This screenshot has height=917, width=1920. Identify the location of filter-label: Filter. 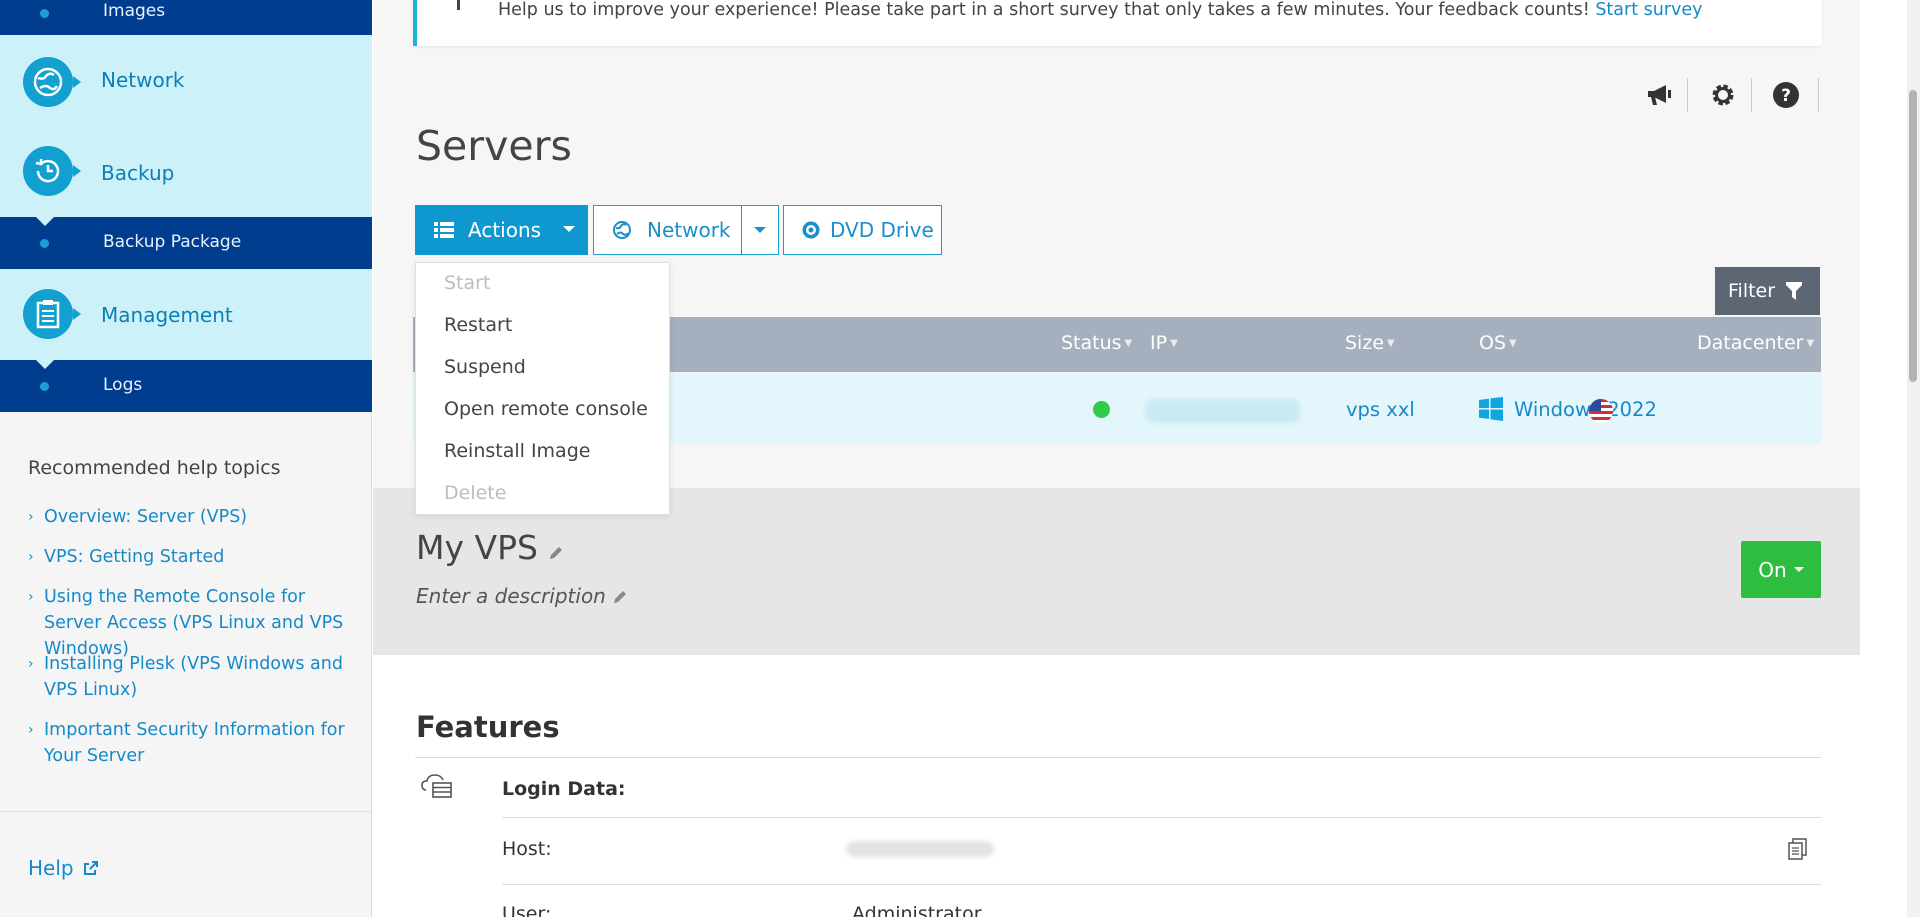
(1752, 291).